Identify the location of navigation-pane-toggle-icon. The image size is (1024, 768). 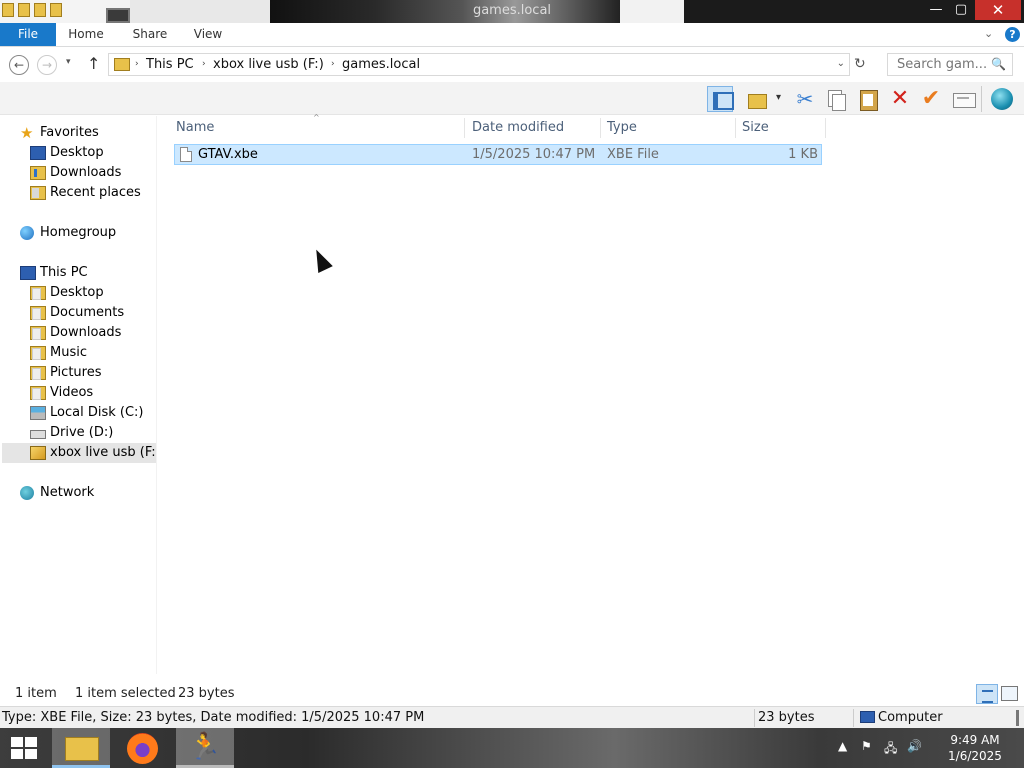
(720, 99).